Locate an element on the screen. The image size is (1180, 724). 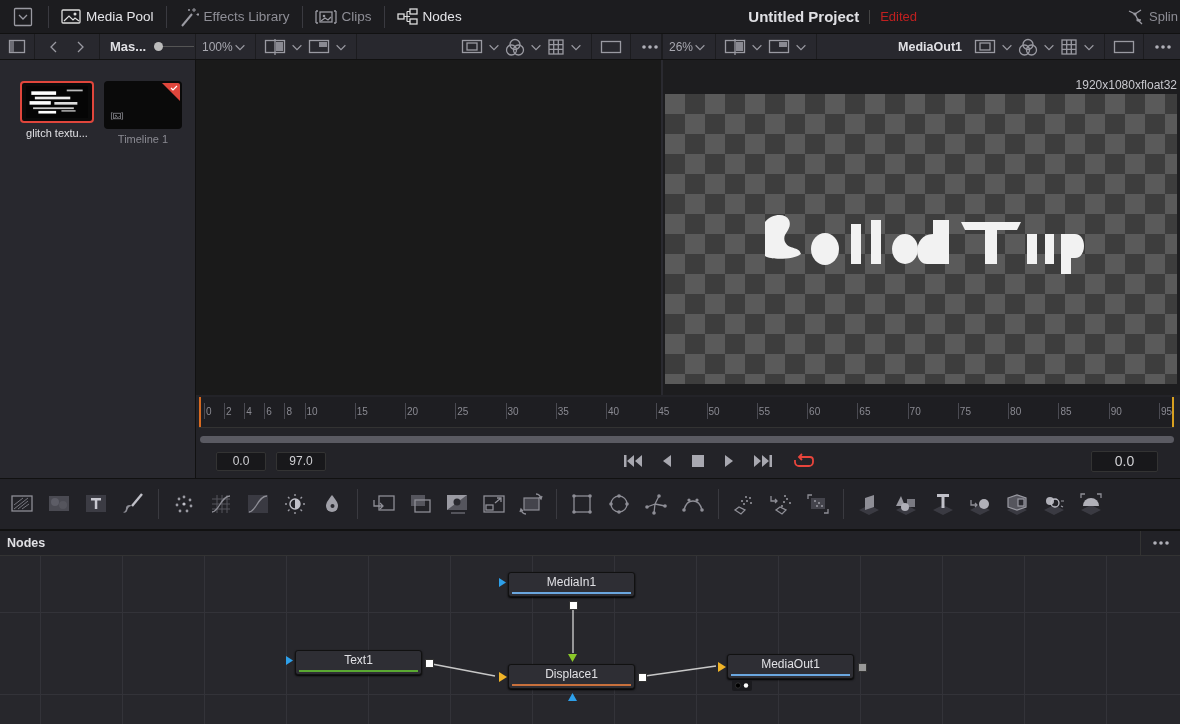
current-time-field: 0.0 is located at coordinates (1124, 461).